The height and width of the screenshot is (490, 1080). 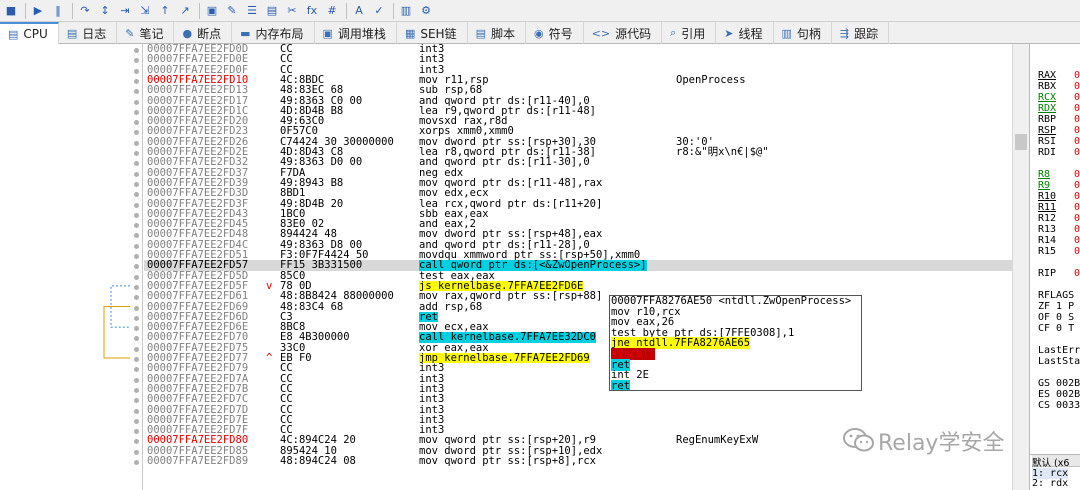 I want to click on call-convention-header: 默认 (x6, so click(x=1056, y=462).